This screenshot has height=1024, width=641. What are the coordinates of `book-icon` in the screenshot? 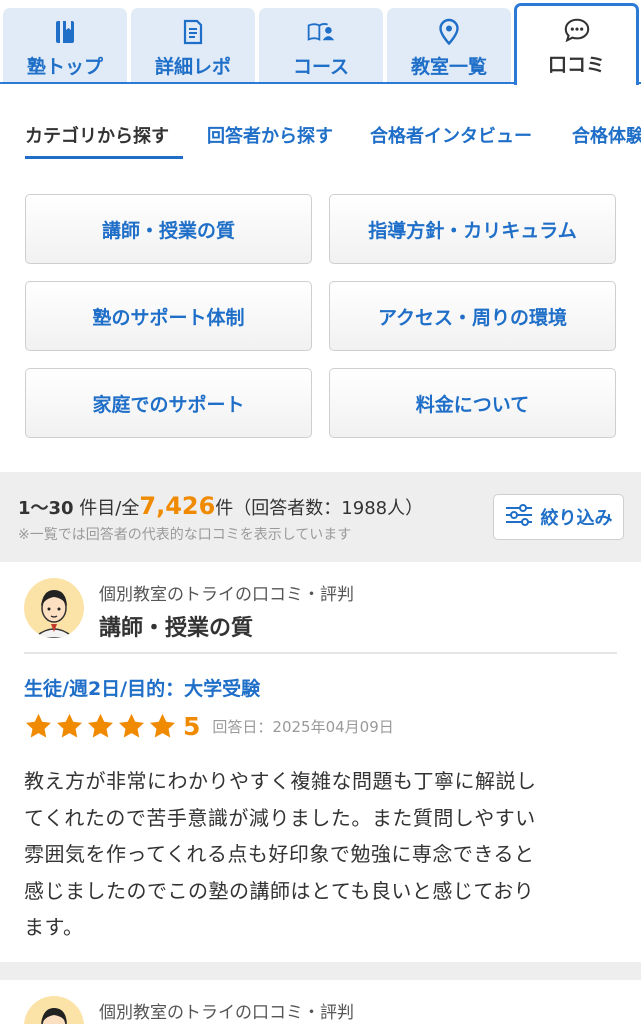 It's located at (65, 32).